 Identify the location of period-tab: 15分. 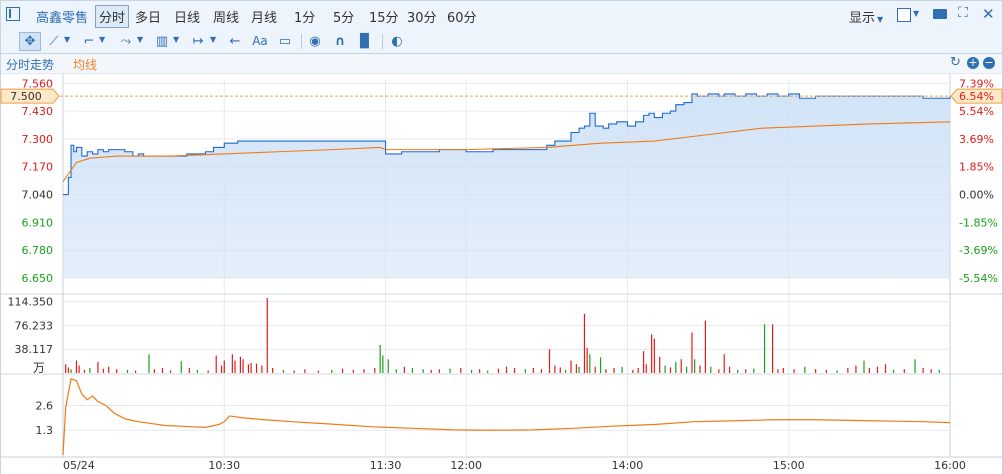
(384, 16).